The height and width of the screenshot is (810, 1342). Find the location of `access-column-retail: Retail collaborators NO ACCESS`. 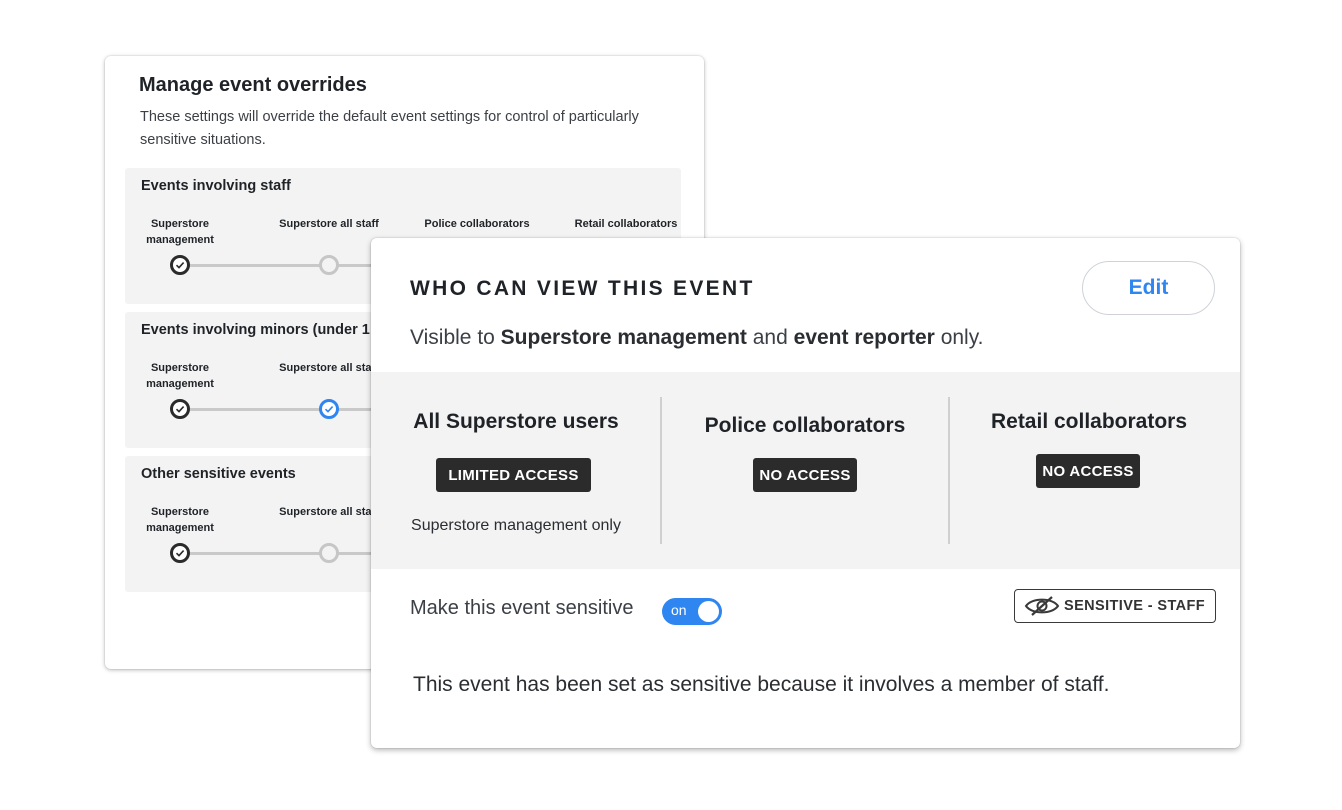

access-column-retail: Retail collaborators NO ACCESS is located at coordinates (1089, 470).